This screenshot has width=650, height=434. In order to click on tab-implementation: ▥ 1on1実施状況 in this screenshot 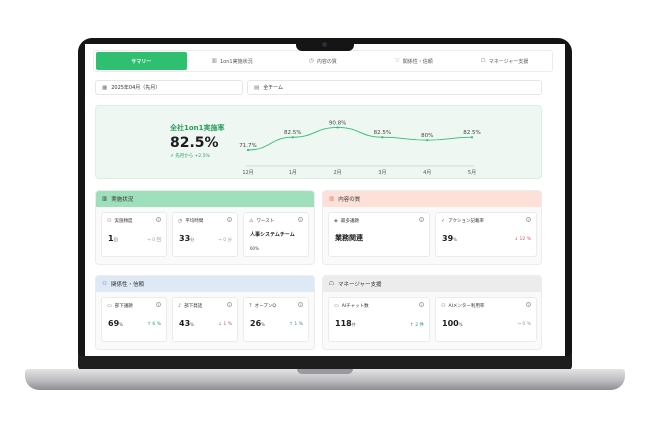, I will do `click(232, 61)`.